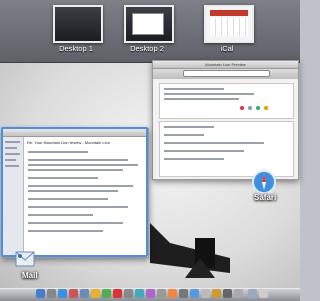 The width and height of the screenshot is (320, 301). What do you see at coordinates (250, 108) in the screenshot?
I see `gray-dot-icon` at bounding box center [250, 108].